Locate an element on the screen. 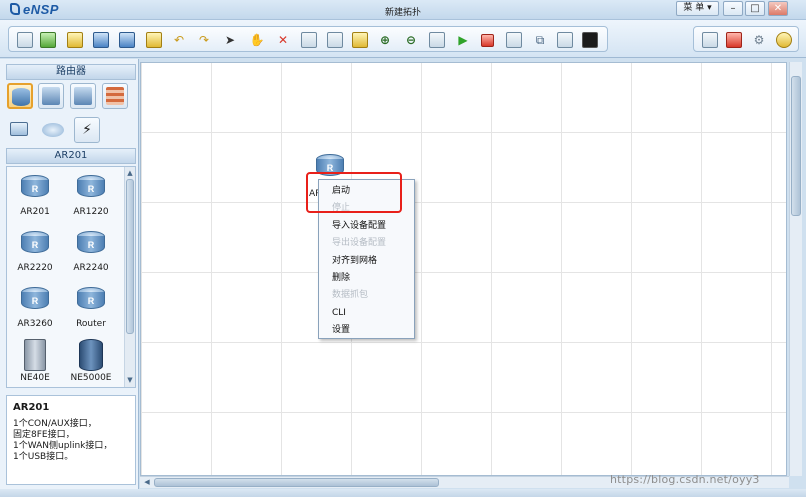 This screenshot has width=806, height=497. cloud-category-icon is located at coordinates (53, 130).